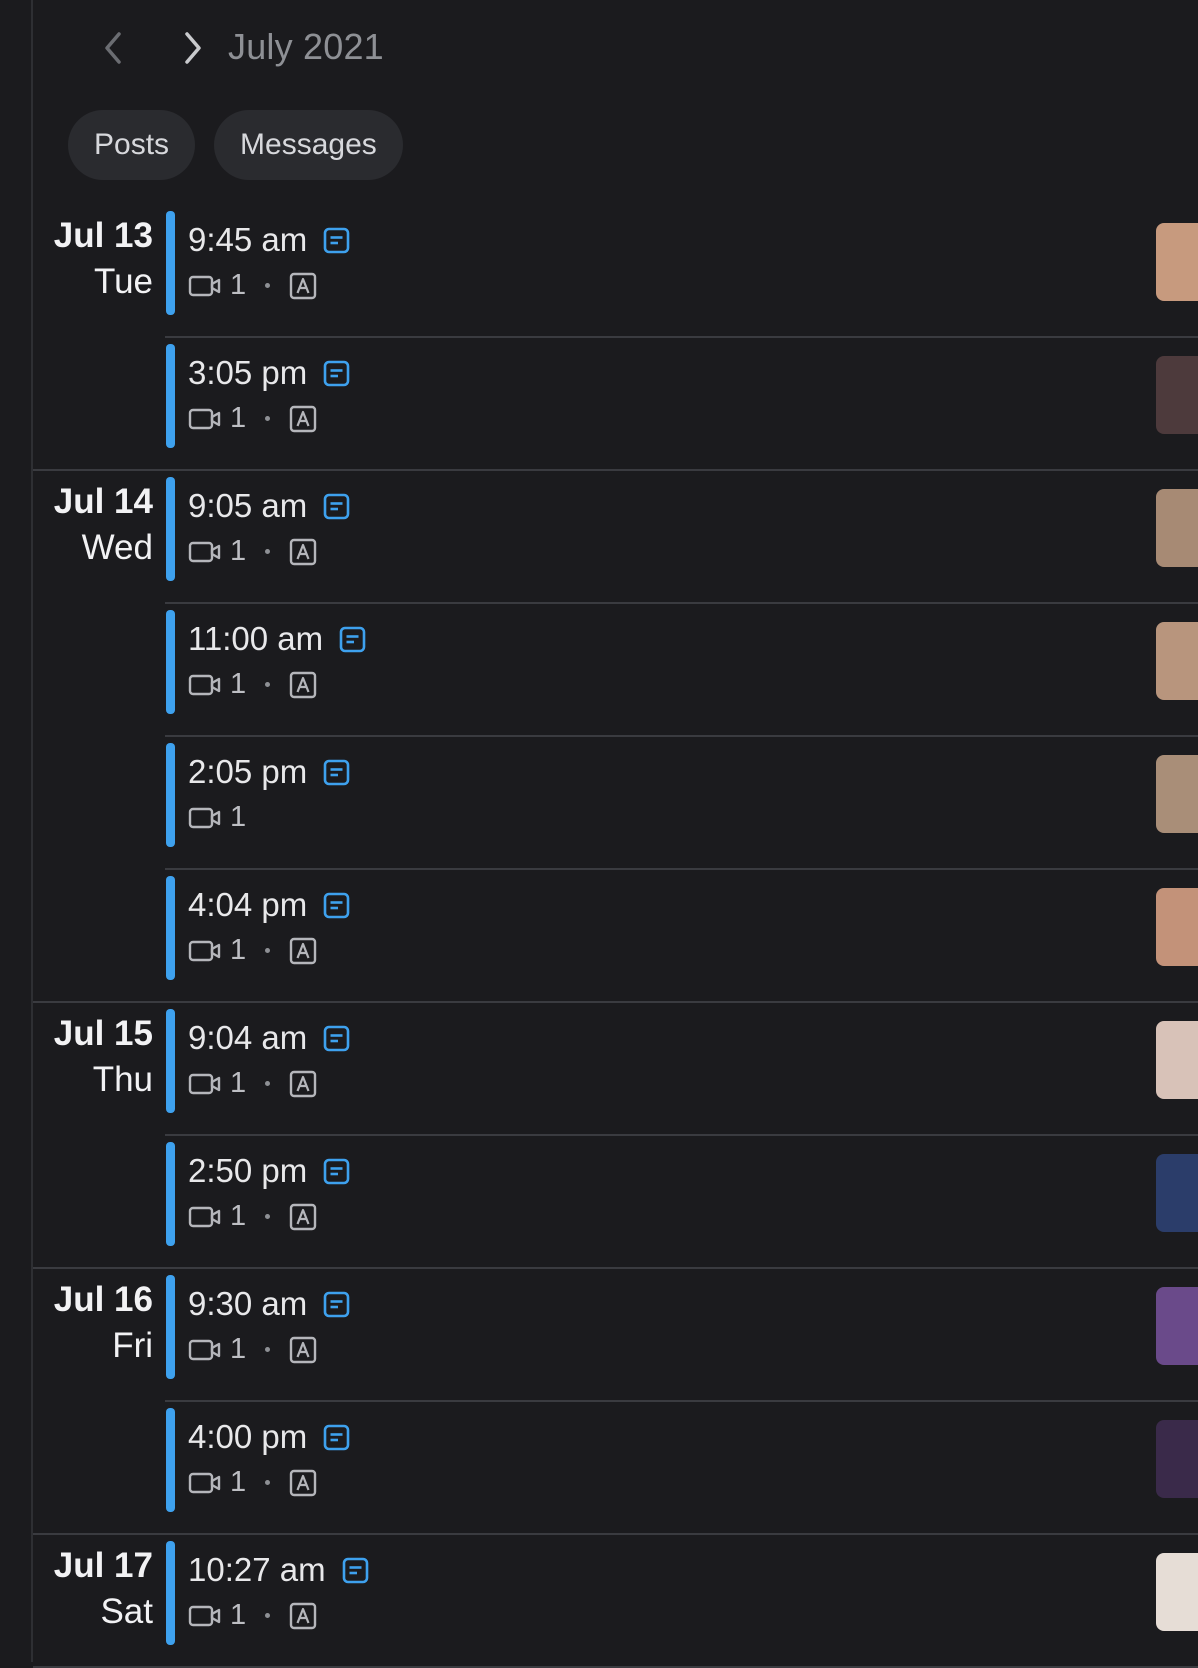 This screenshot has width=1198, height=1668. Describe the element at coordinates (93, 1323) in the screenshot. I see `day-label: Jul 16 Fri` at that location.